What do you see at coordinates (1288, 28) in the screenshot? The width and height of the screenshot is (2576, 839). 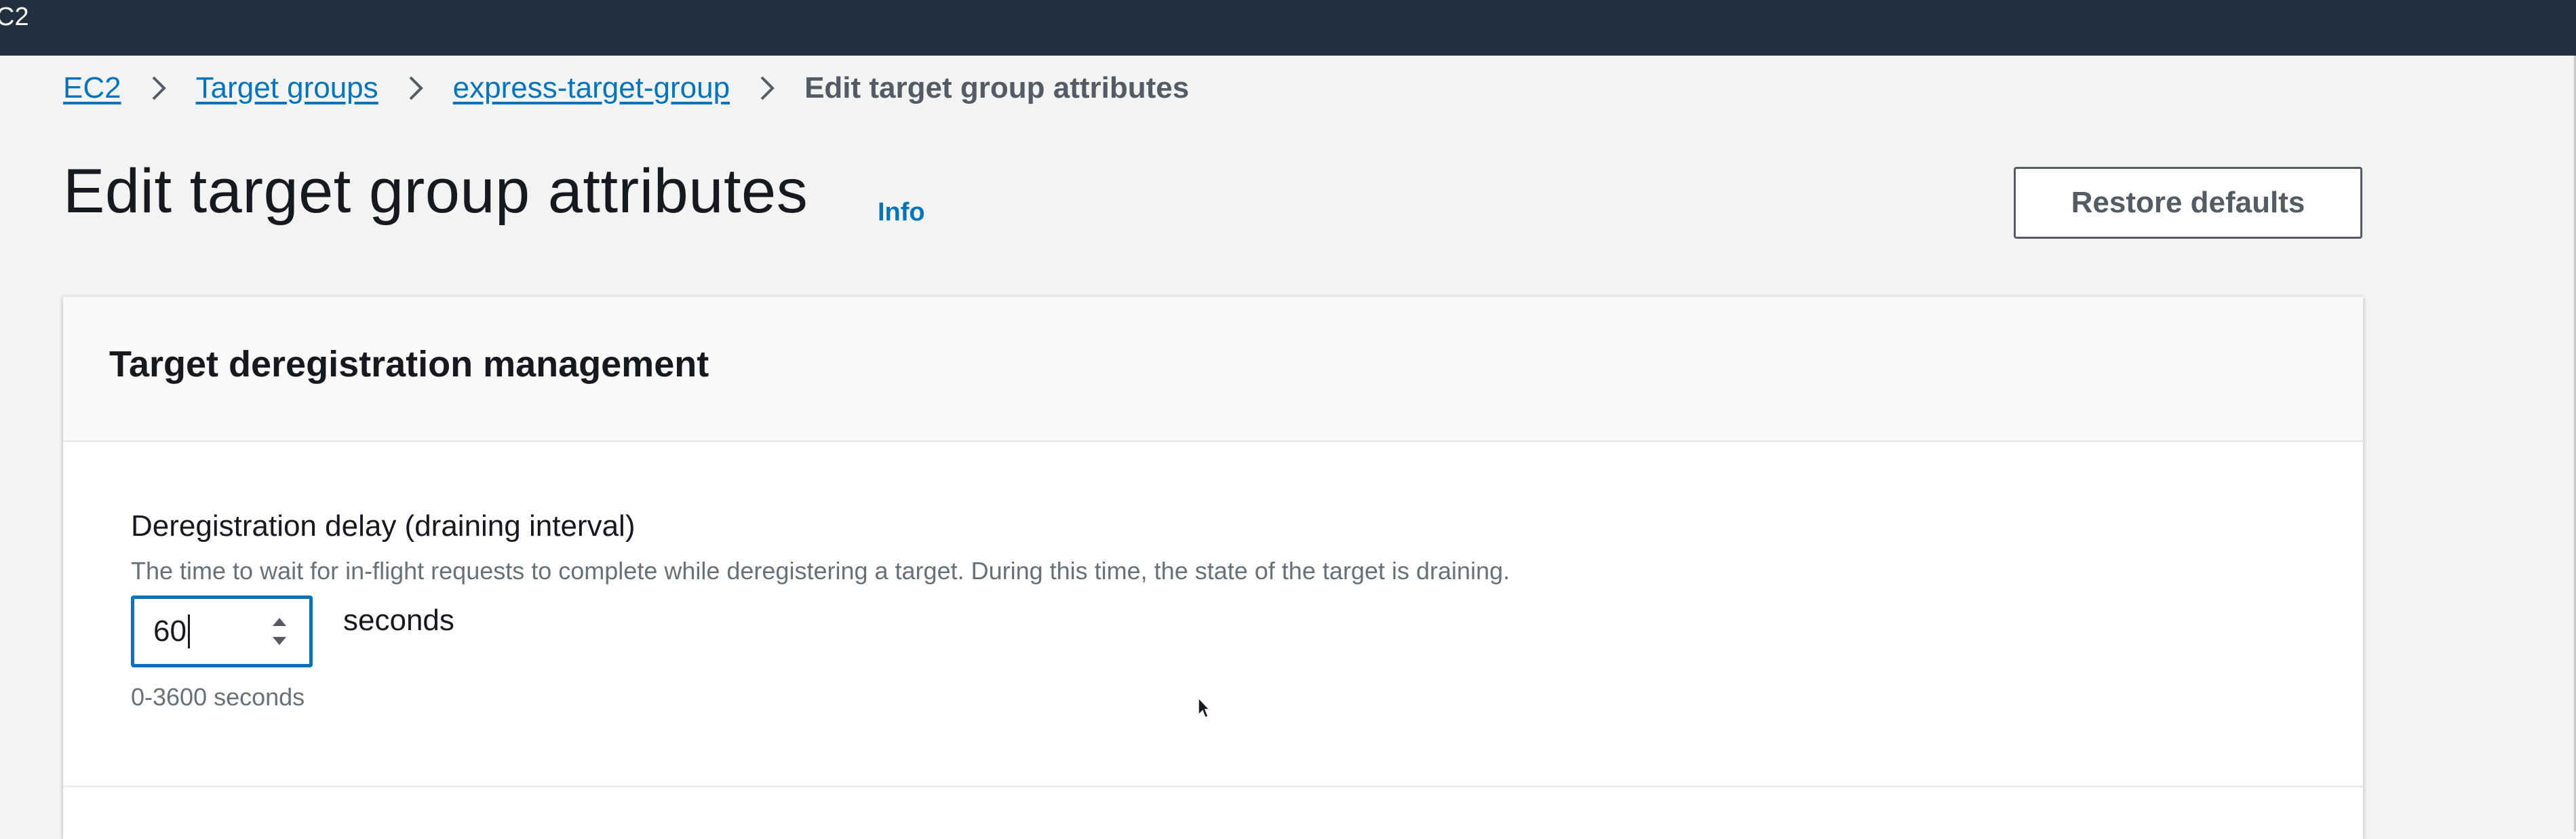 I see `top-navigation-bar: C2` at bounding box center [1288, 28].